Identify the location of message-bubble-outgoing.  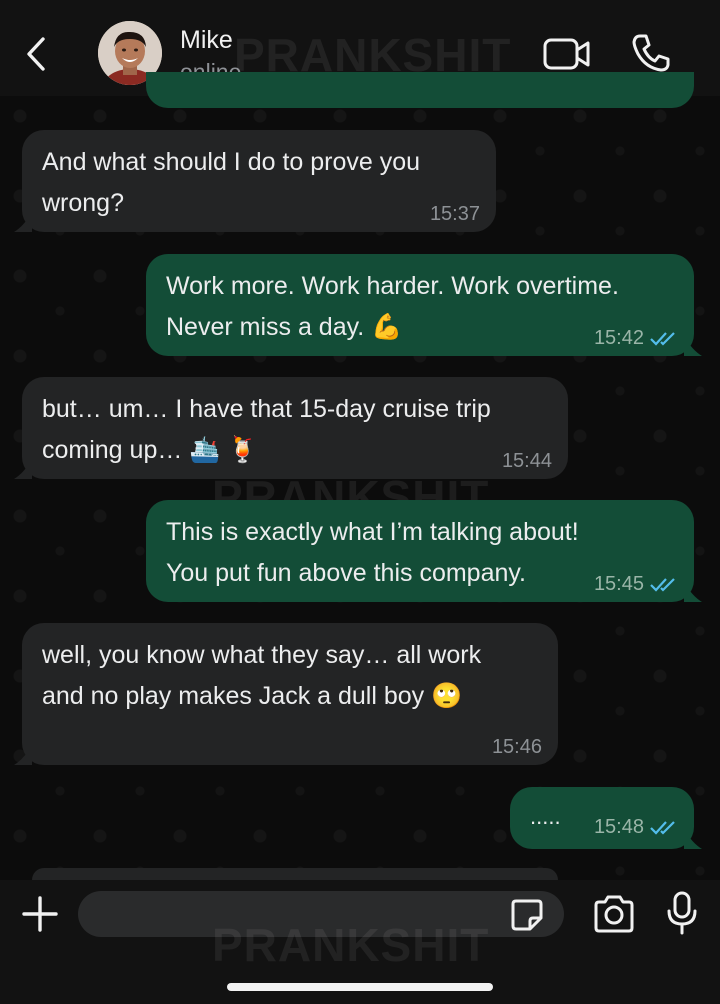
(420, 90).